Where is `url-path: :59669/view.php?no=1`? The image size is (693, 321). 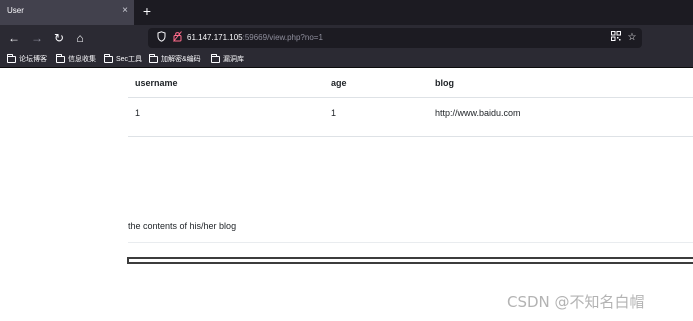 url-path: :59669/view.php?no=1 is located at coordinates (282, 37).